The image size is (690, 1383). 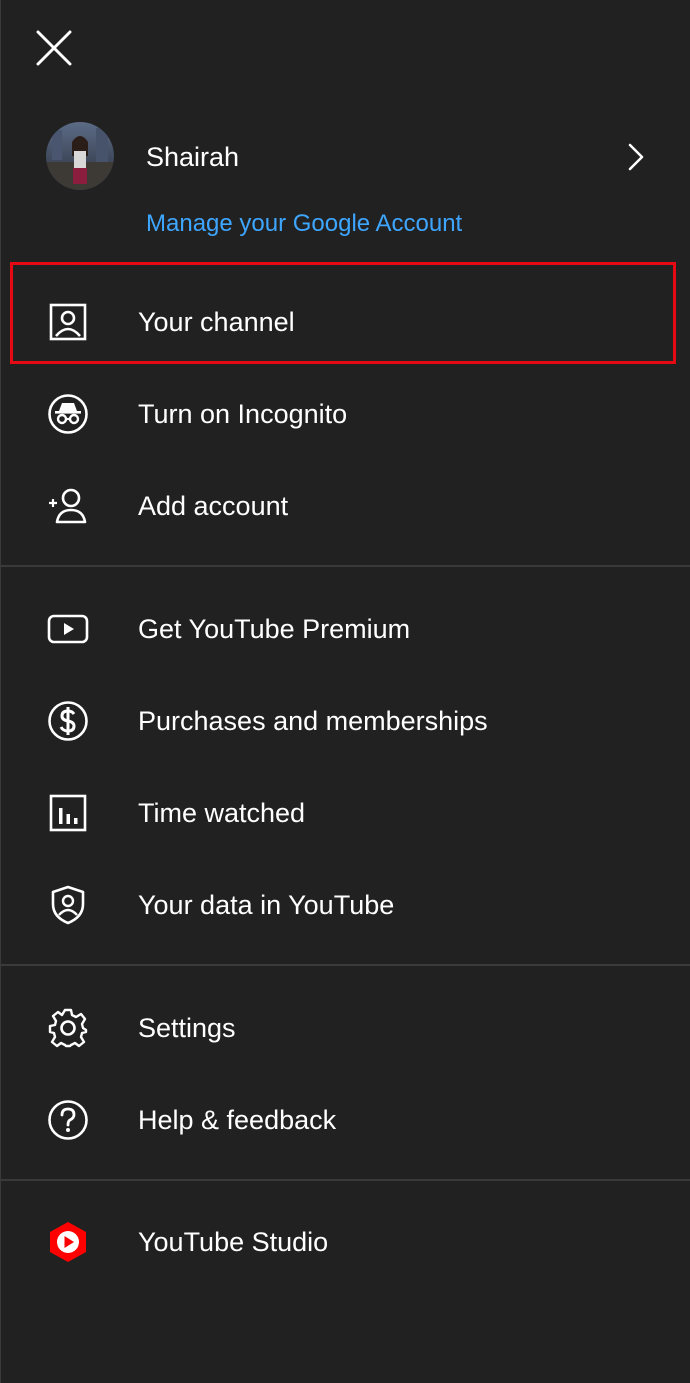 I want to click on close-button, so click(x=54, y=48).